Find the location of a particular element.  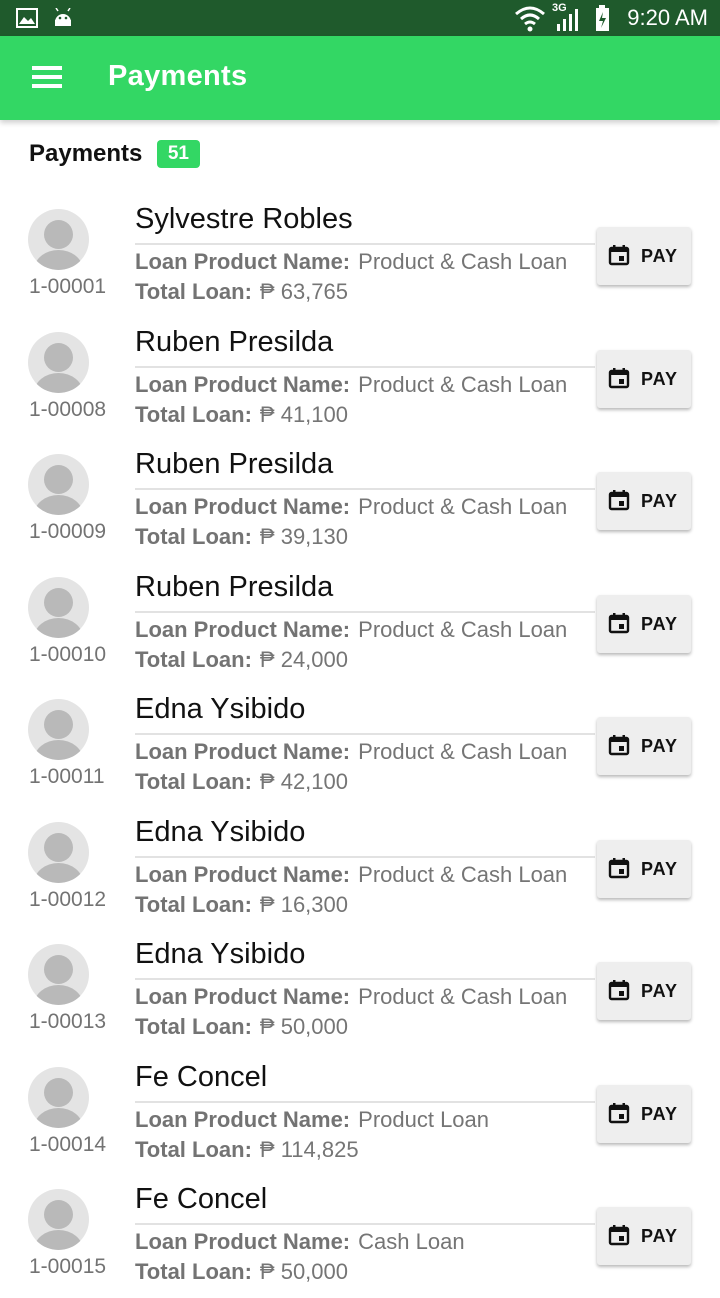

loan-product-line: Loan Product Name: Cash Loan is located at coordinates (300, 1242).